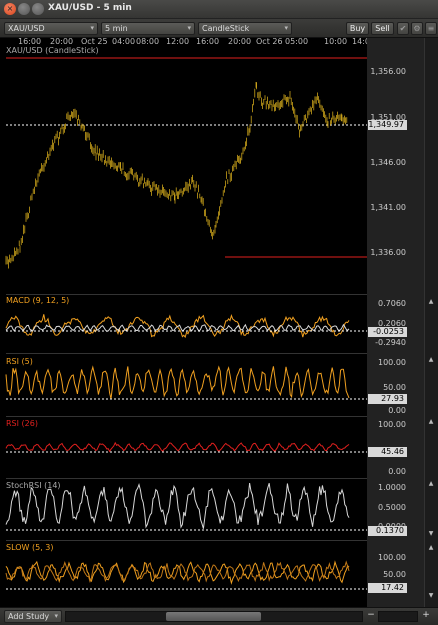  Describe the element at coordinates (388, 71) in the screenshot. I see `price-tick: 1,356.00` at that location.